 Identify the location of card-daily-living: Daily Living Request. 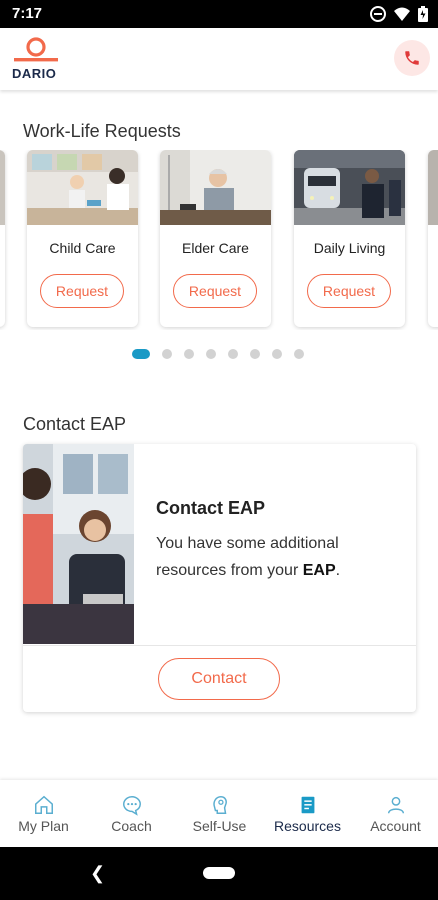
(349, 238).